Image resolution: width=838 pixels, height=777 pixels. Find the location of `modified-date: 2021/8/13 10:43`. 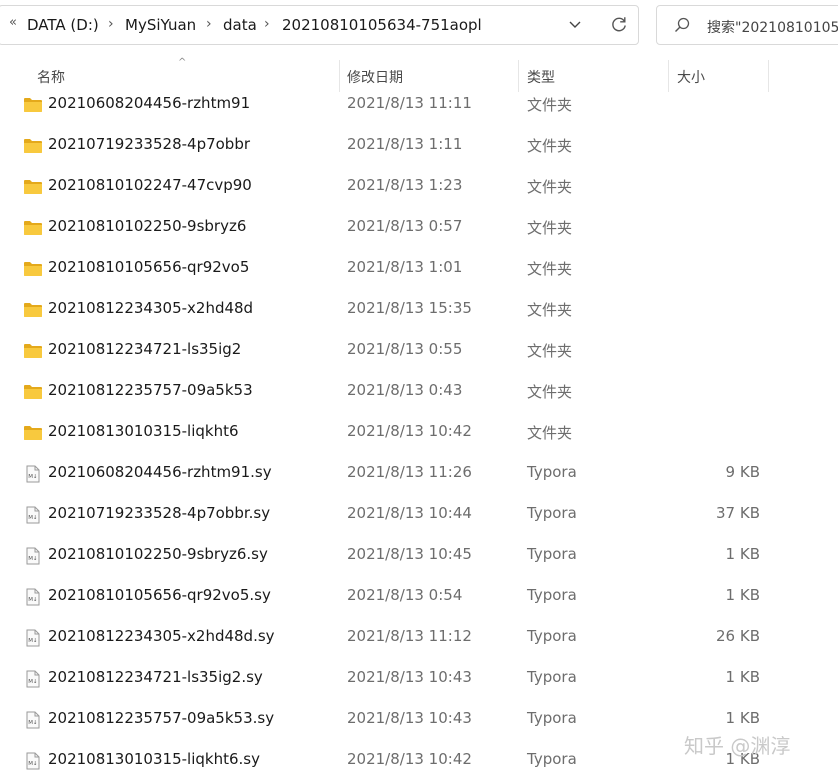

modified-date: 2021/8/13 10:43 is located at coordinates (409, 677).